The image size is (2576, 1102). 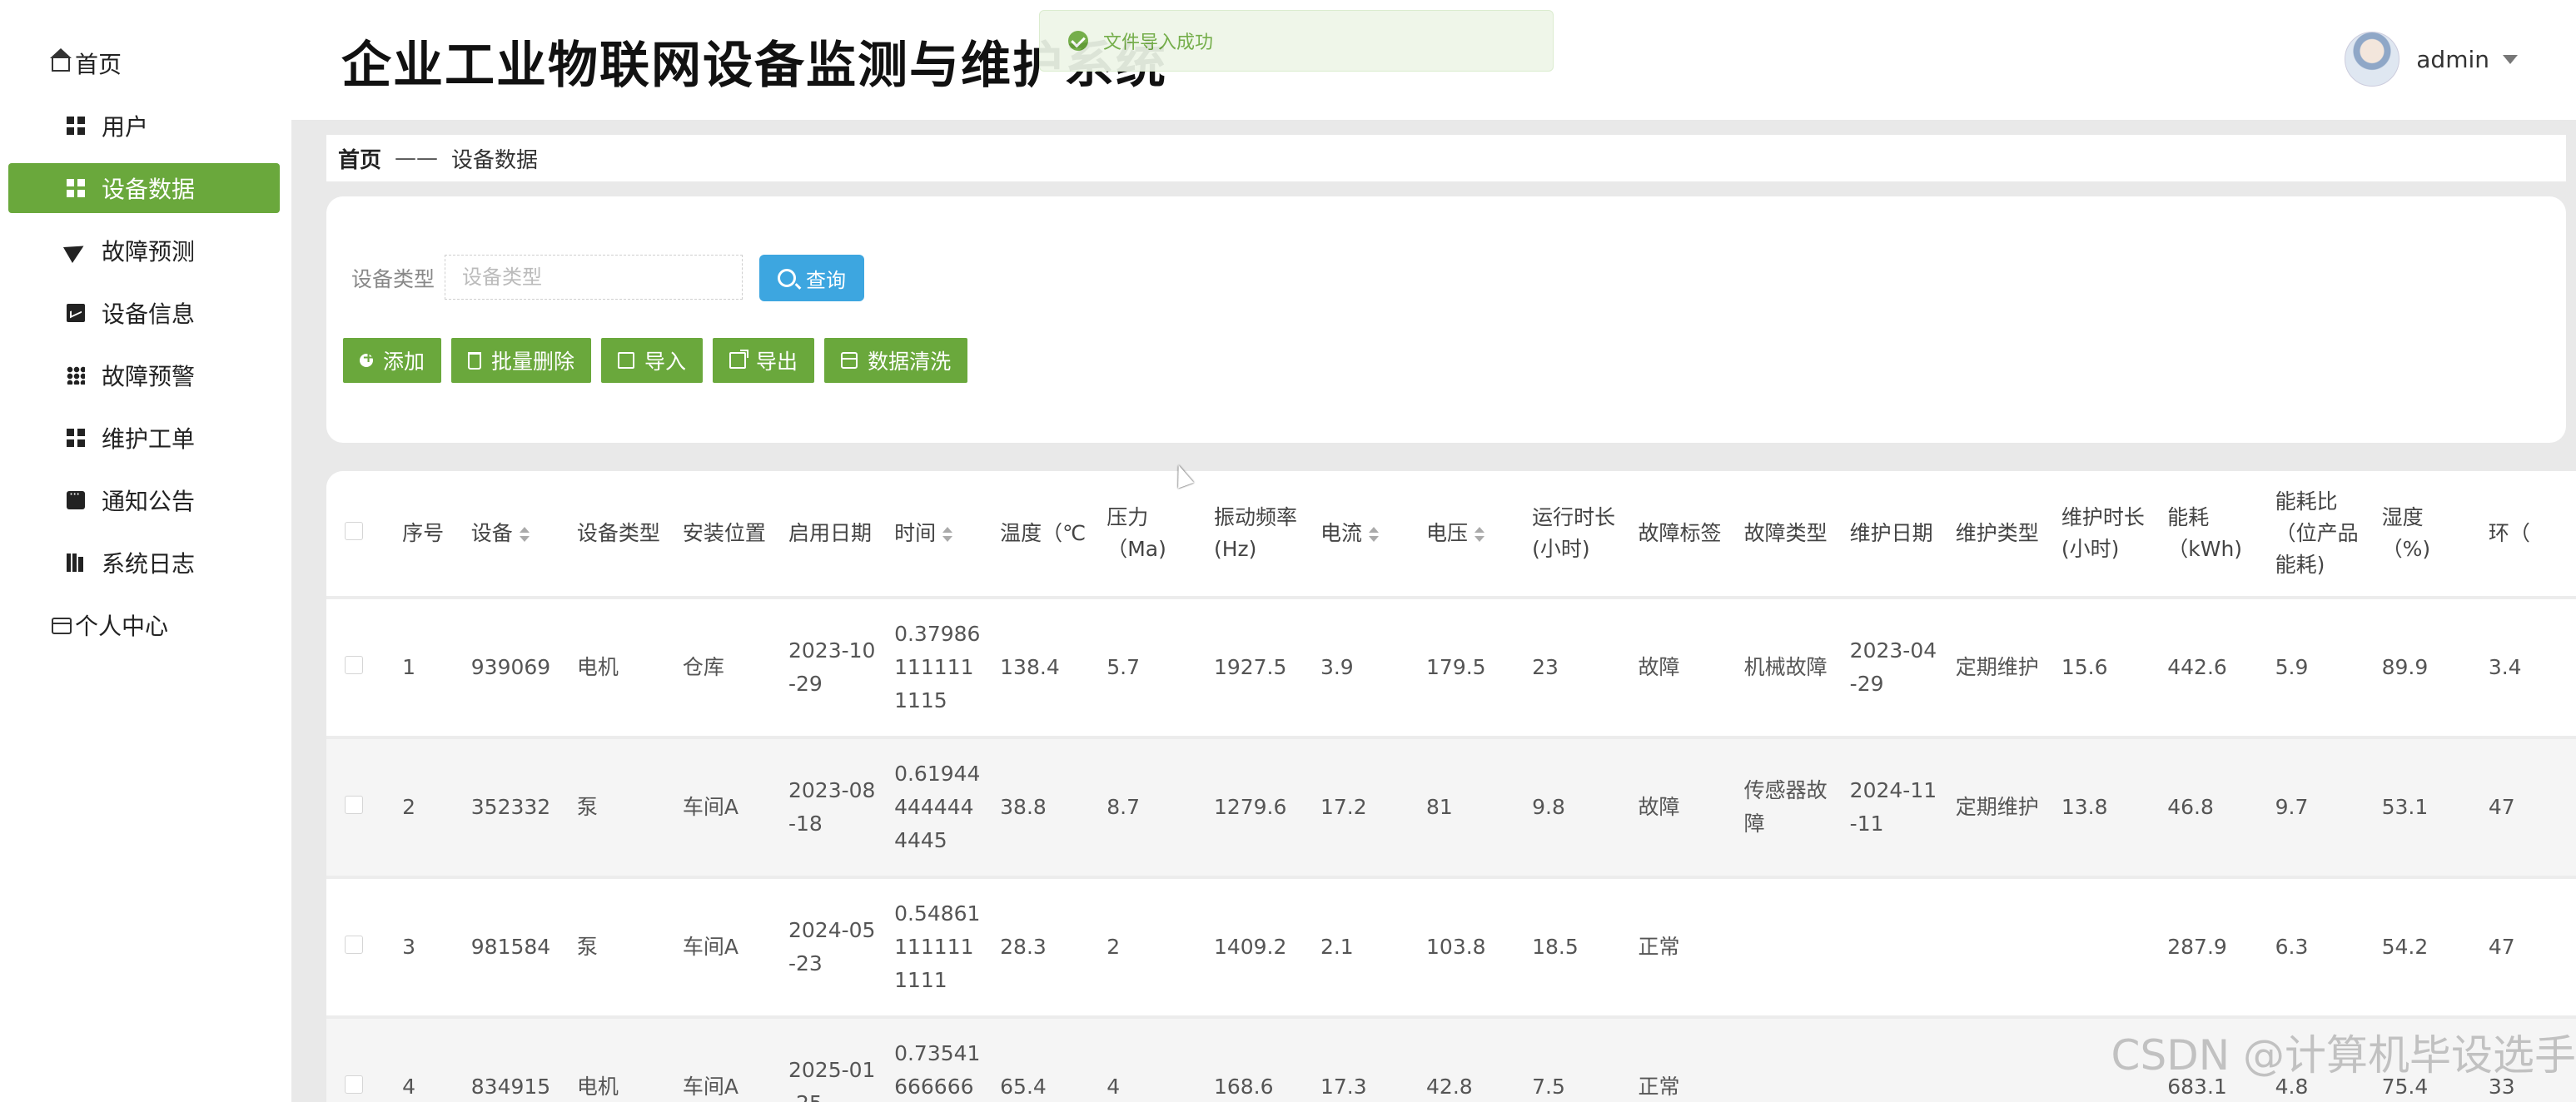 I want to click on sidebar-item-label: 故障预测, so click(x=149, y=252).